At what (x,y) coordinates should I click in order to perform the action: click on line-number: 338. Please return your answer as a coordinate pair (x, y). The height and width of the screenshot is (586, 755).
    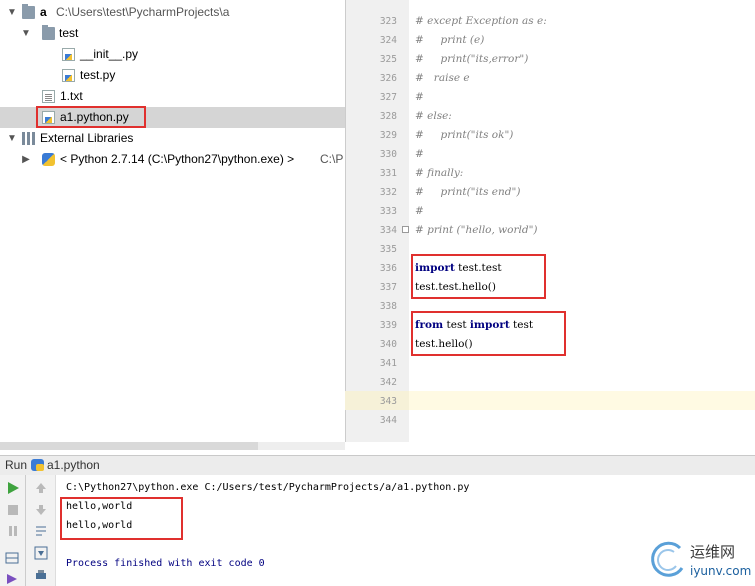
    Looking at the image, I should click on (388, 306).